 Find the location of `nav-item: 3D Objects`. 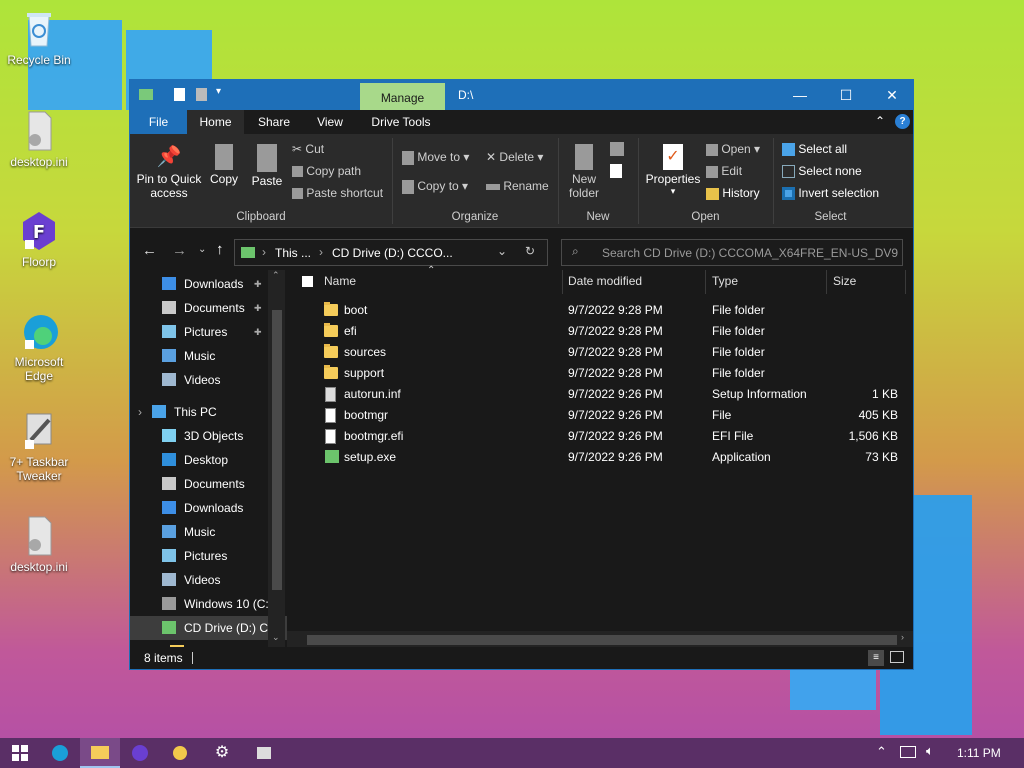

nav-item: 3D Objects is located at coordinates (208, 436).